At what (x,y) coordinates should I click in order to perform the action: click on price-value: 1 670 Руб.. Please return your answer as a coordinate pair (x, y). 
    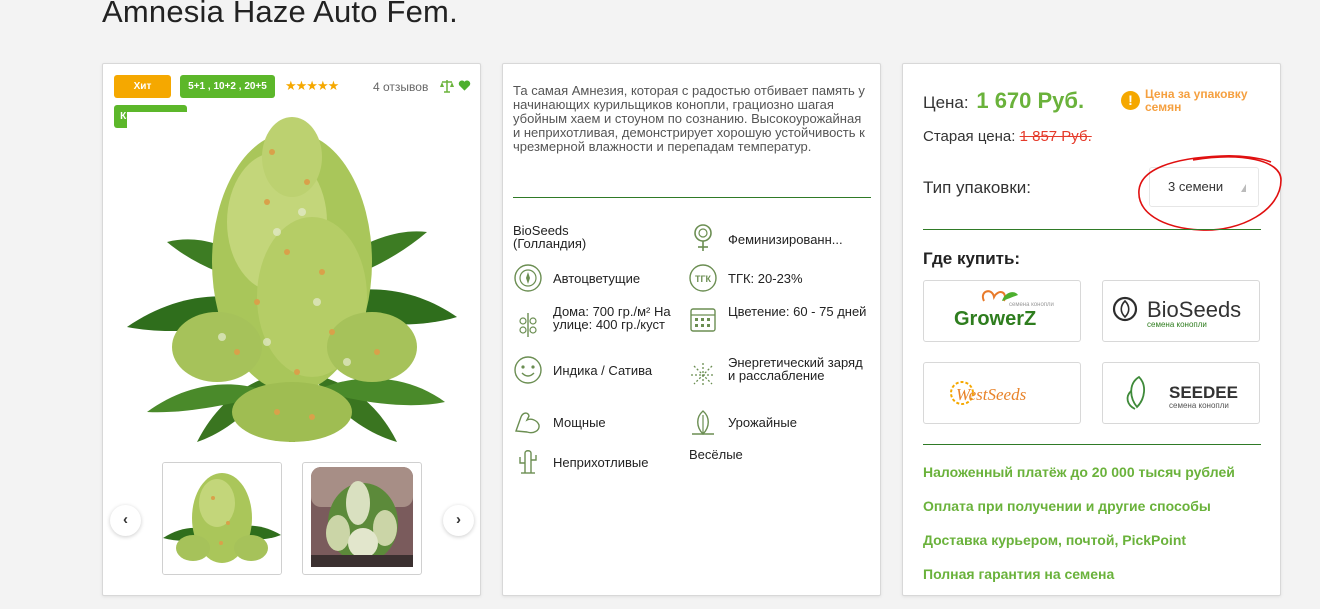
    Looking at the image, I should click on (1030, 100).